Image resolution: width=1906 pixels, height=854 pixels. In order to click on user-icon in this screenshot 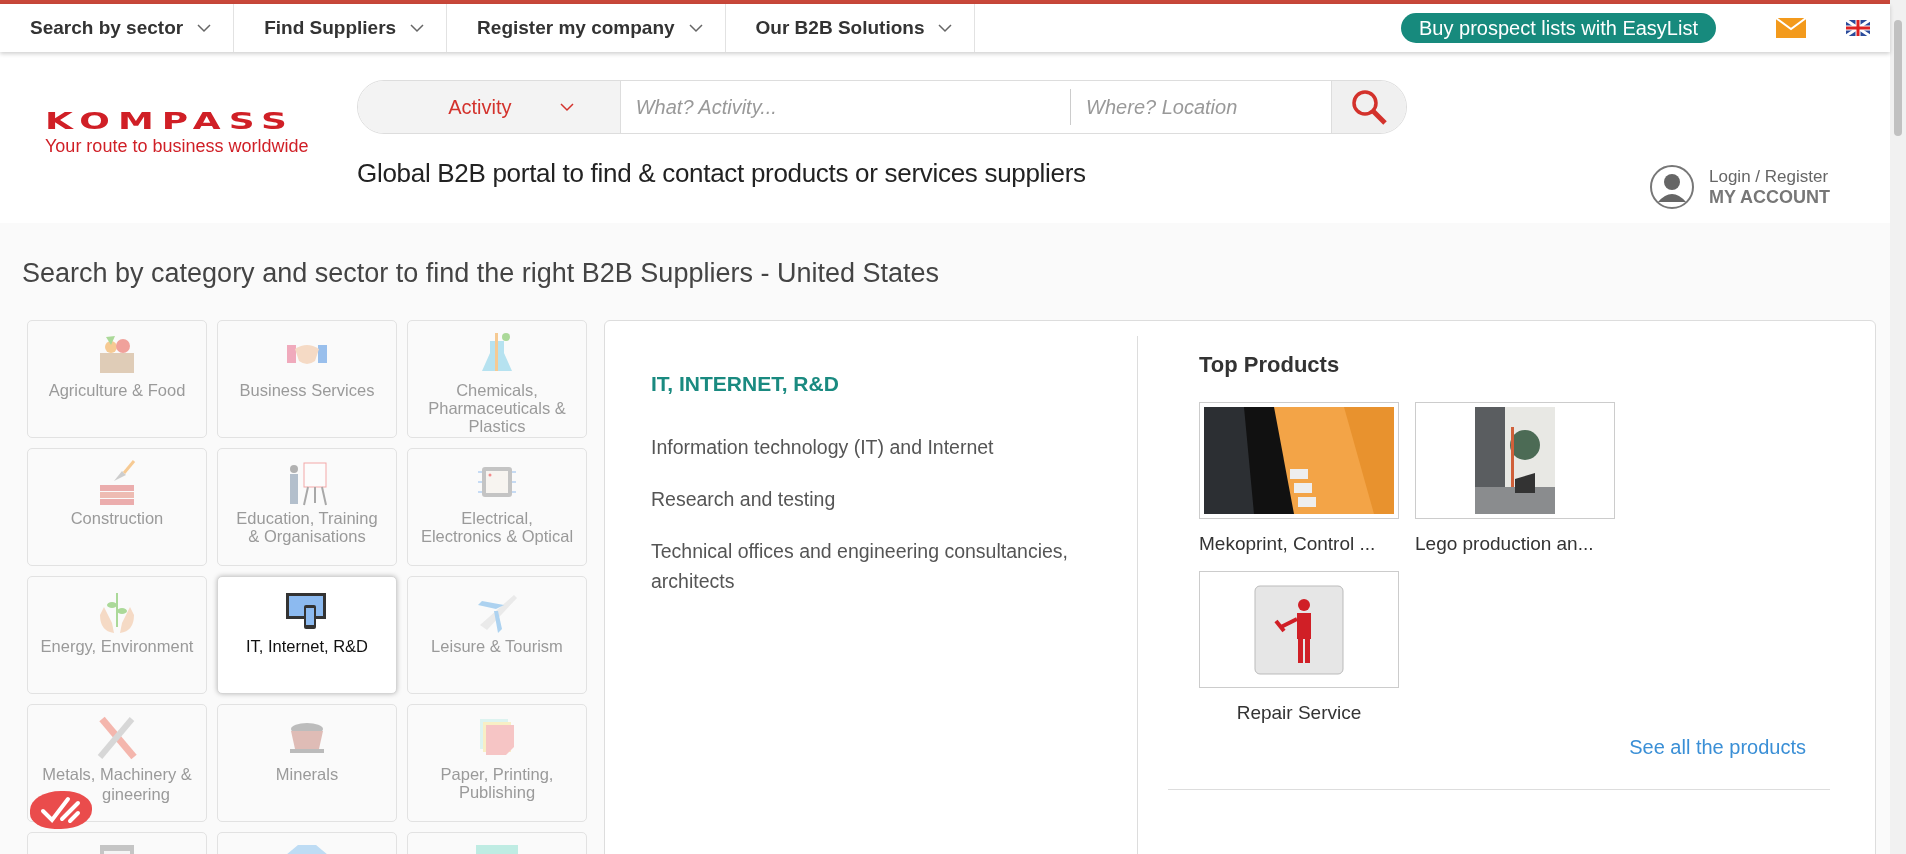, I will do `click(1672, 187)`.